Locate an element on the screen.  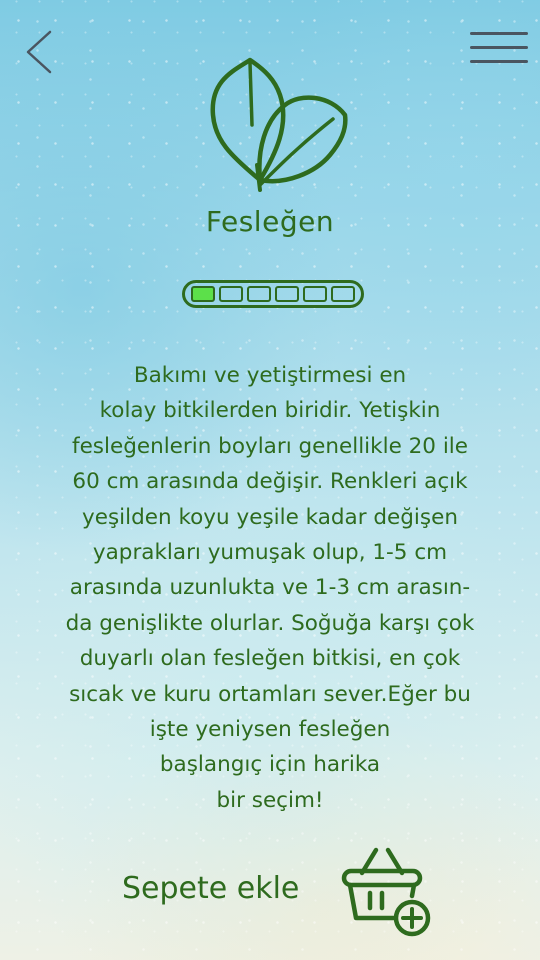
chevron-left-icon is located at coordinates (39, 52).